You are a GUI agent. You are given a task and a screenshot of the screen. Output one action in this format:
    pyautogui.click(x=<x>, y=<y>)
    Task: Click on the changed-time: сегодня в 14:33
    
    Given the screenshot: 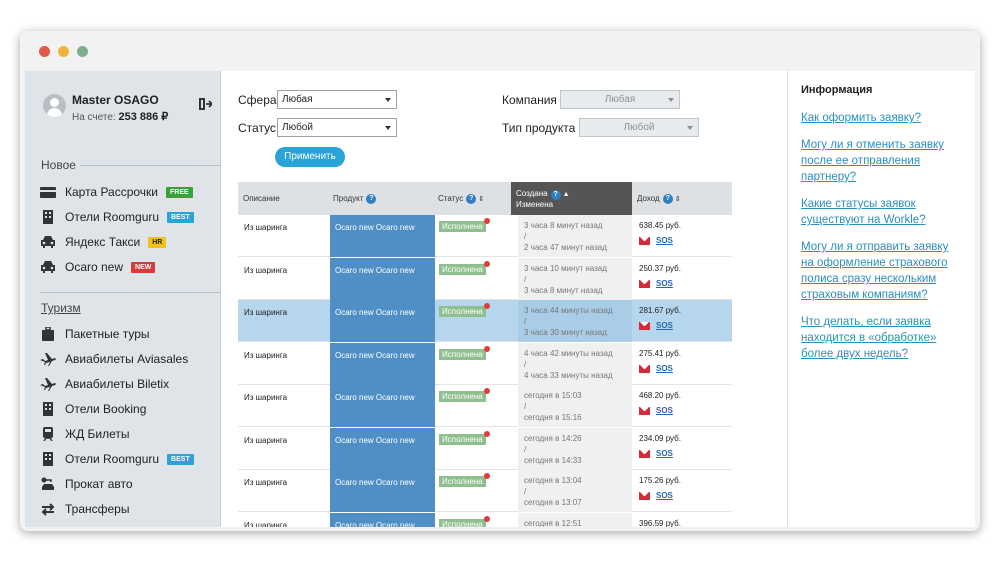 What is the action you would take?
    pyautogui.click(x=553, y=460)
    